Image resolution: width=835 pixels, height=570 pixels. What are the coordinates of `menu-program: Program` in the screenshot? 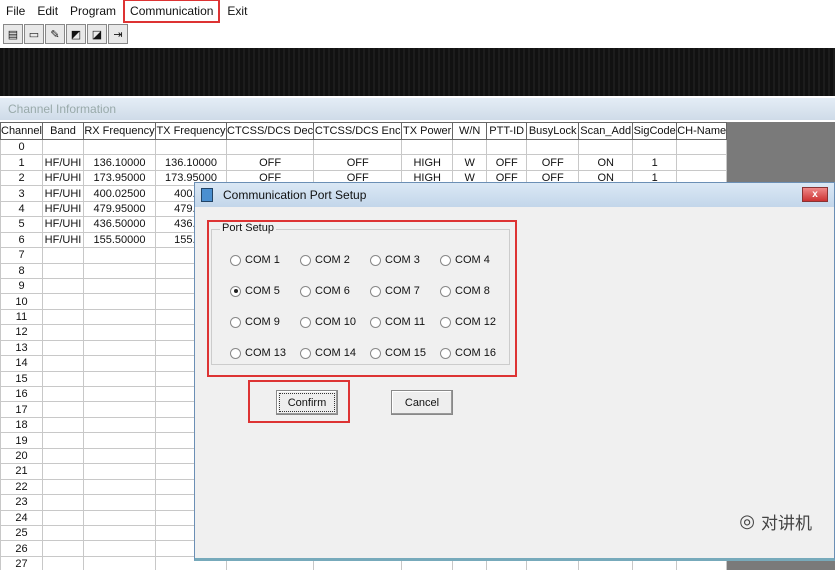 It's located at (93, 11).